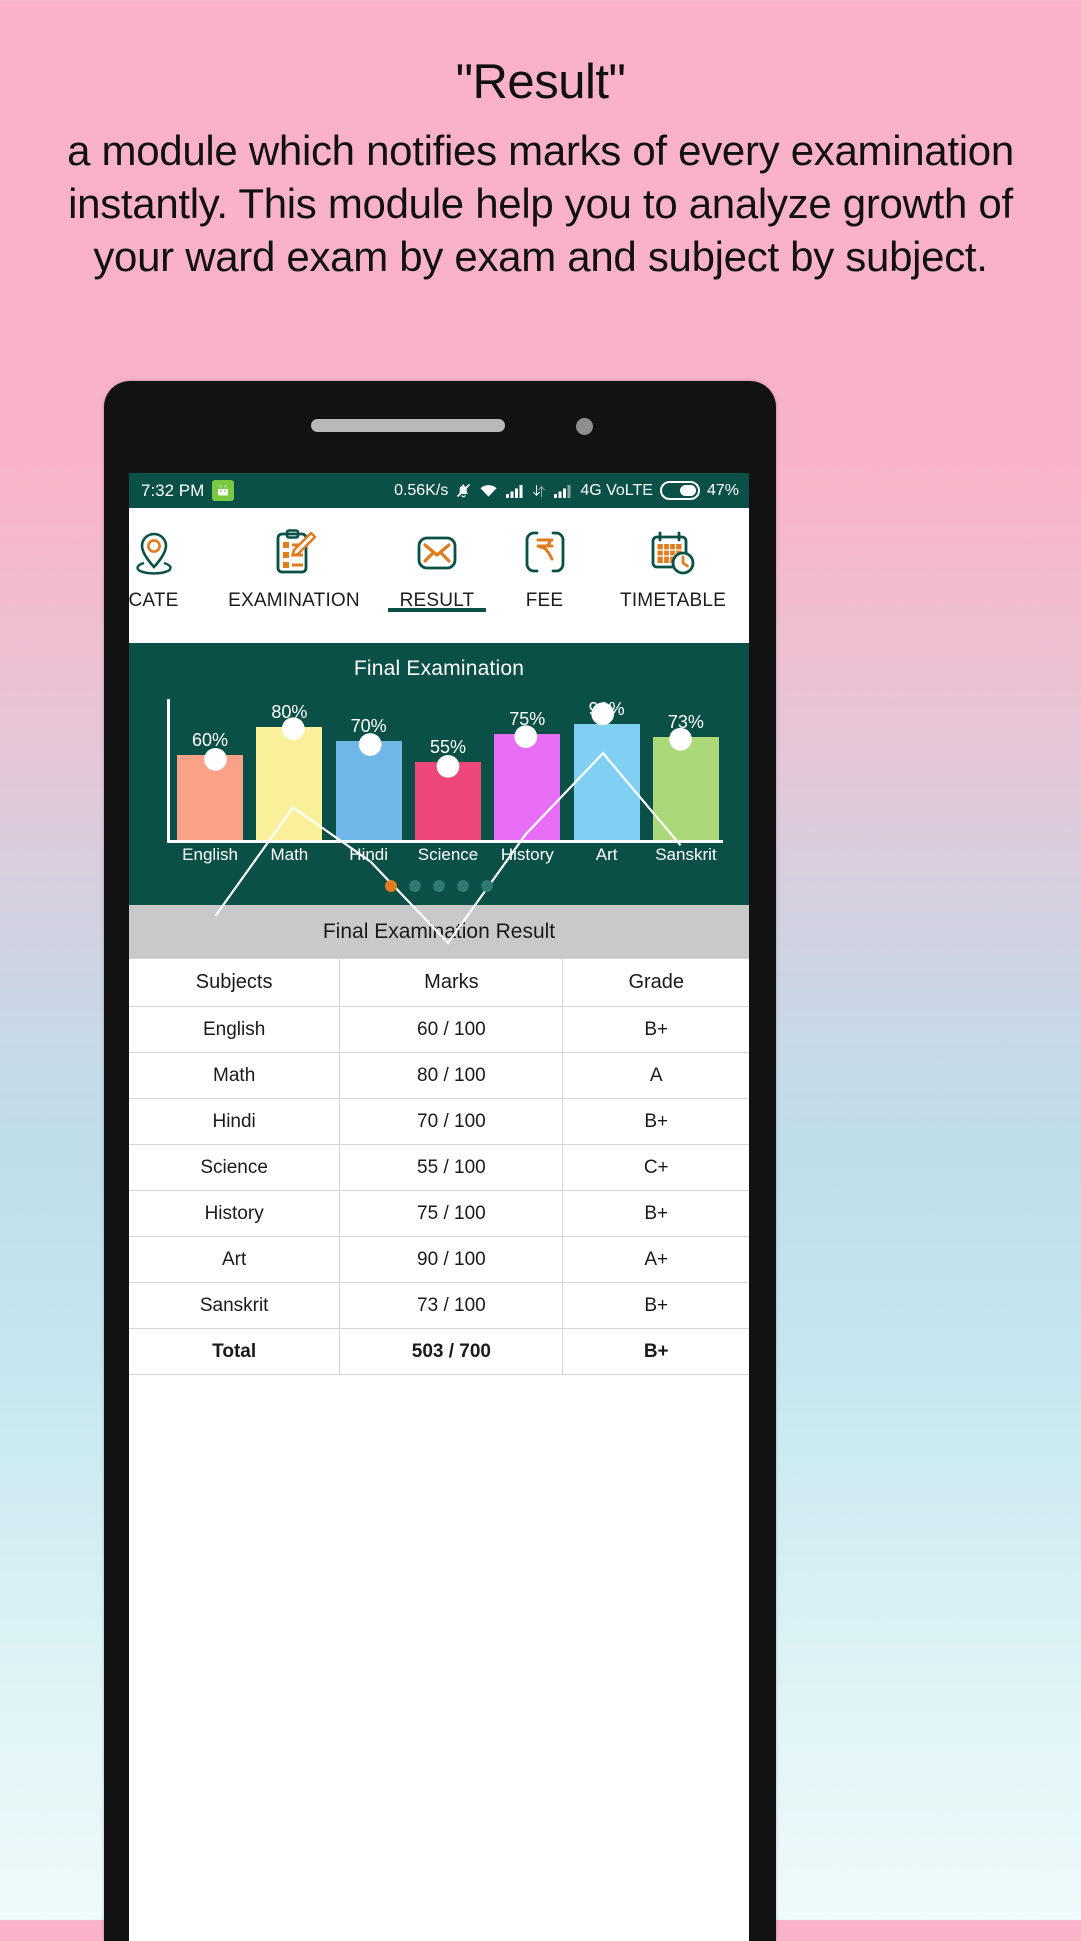 This screenshot has width=1081, height=1941. I want to click on battery-icon, so click(679, 490).